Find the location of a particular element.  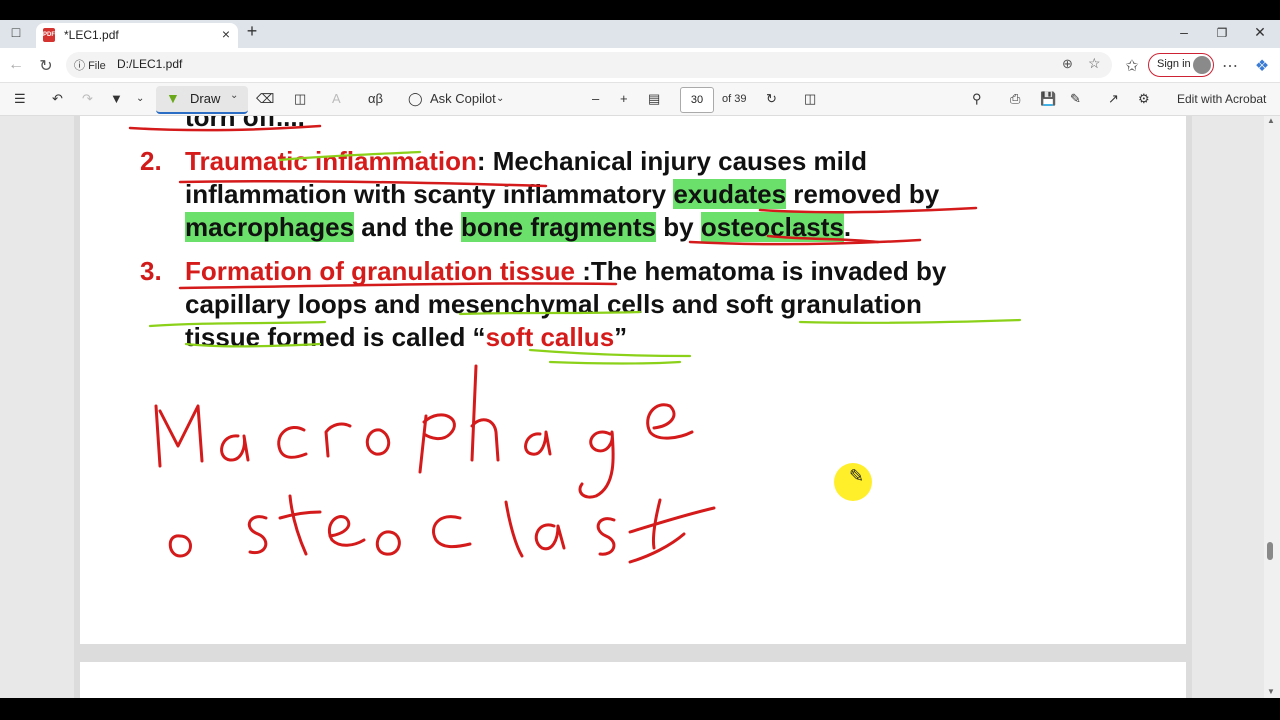

highlight-dropdown-icon: ⌄ is located at coordinates (140, 98).